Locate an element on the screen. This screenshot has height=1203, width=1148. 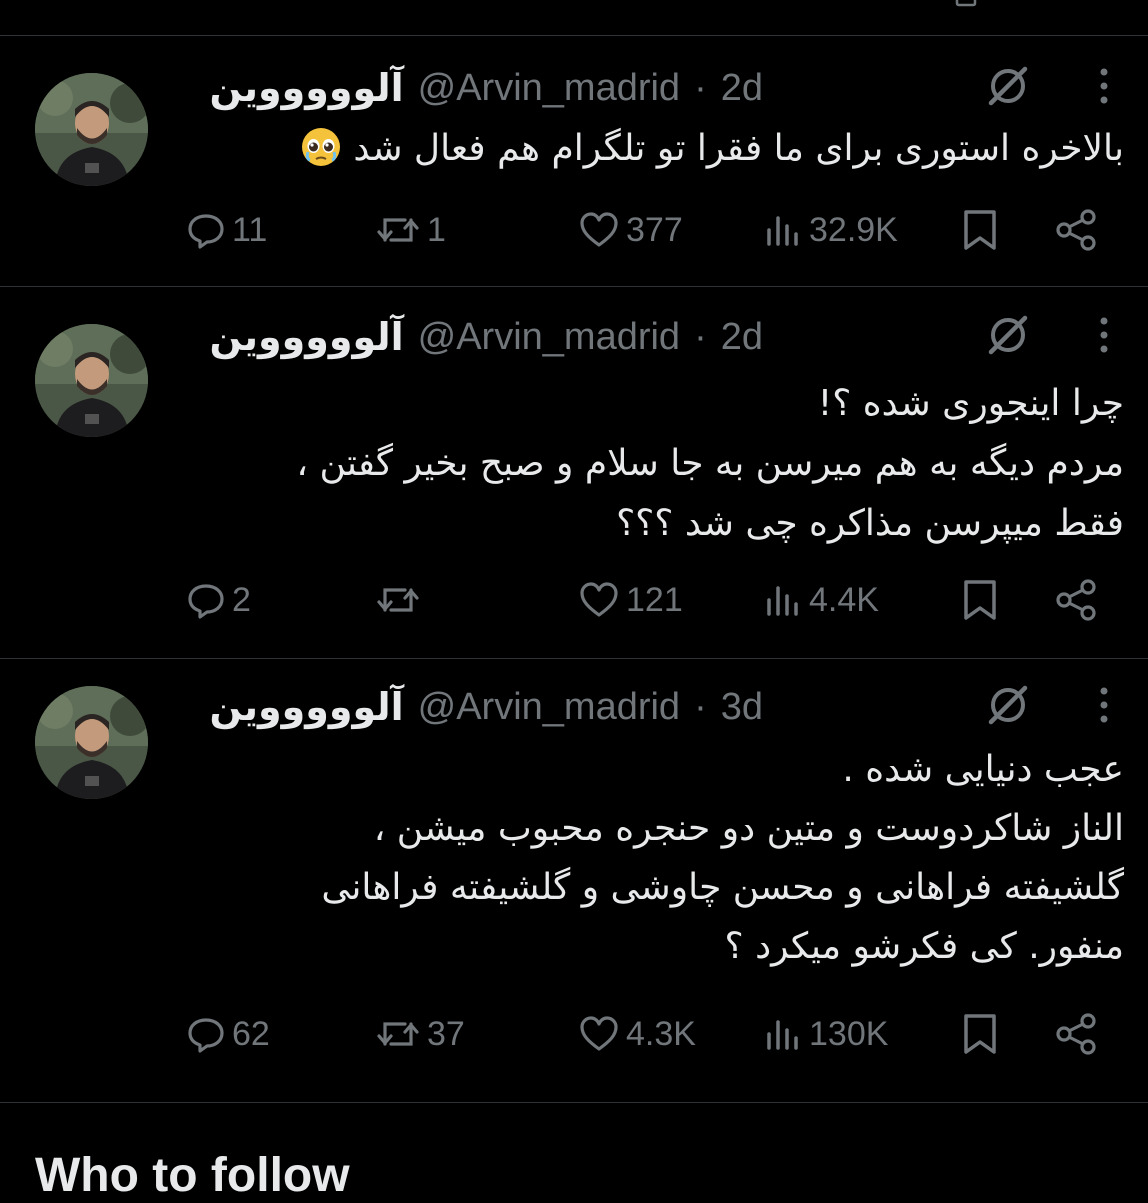
tweet-text-line: چرا اینجوری شده ؟! is located at coordinates (970, 403).